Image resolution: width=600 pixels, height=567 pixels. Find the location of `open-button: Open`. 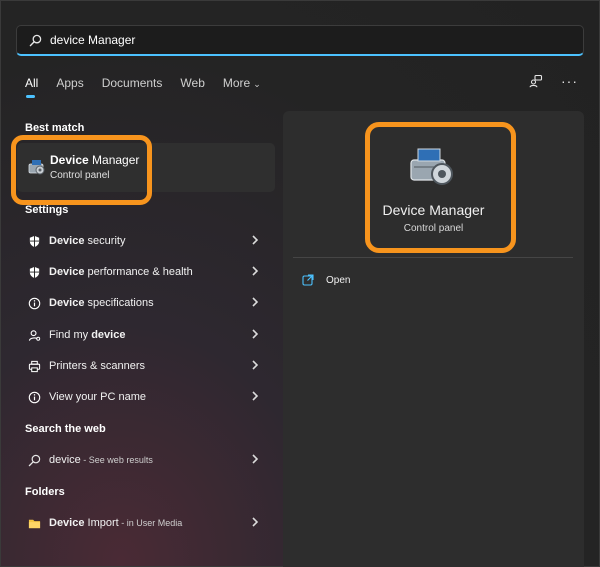

open-button: Open is located at coordinates (326, 280).